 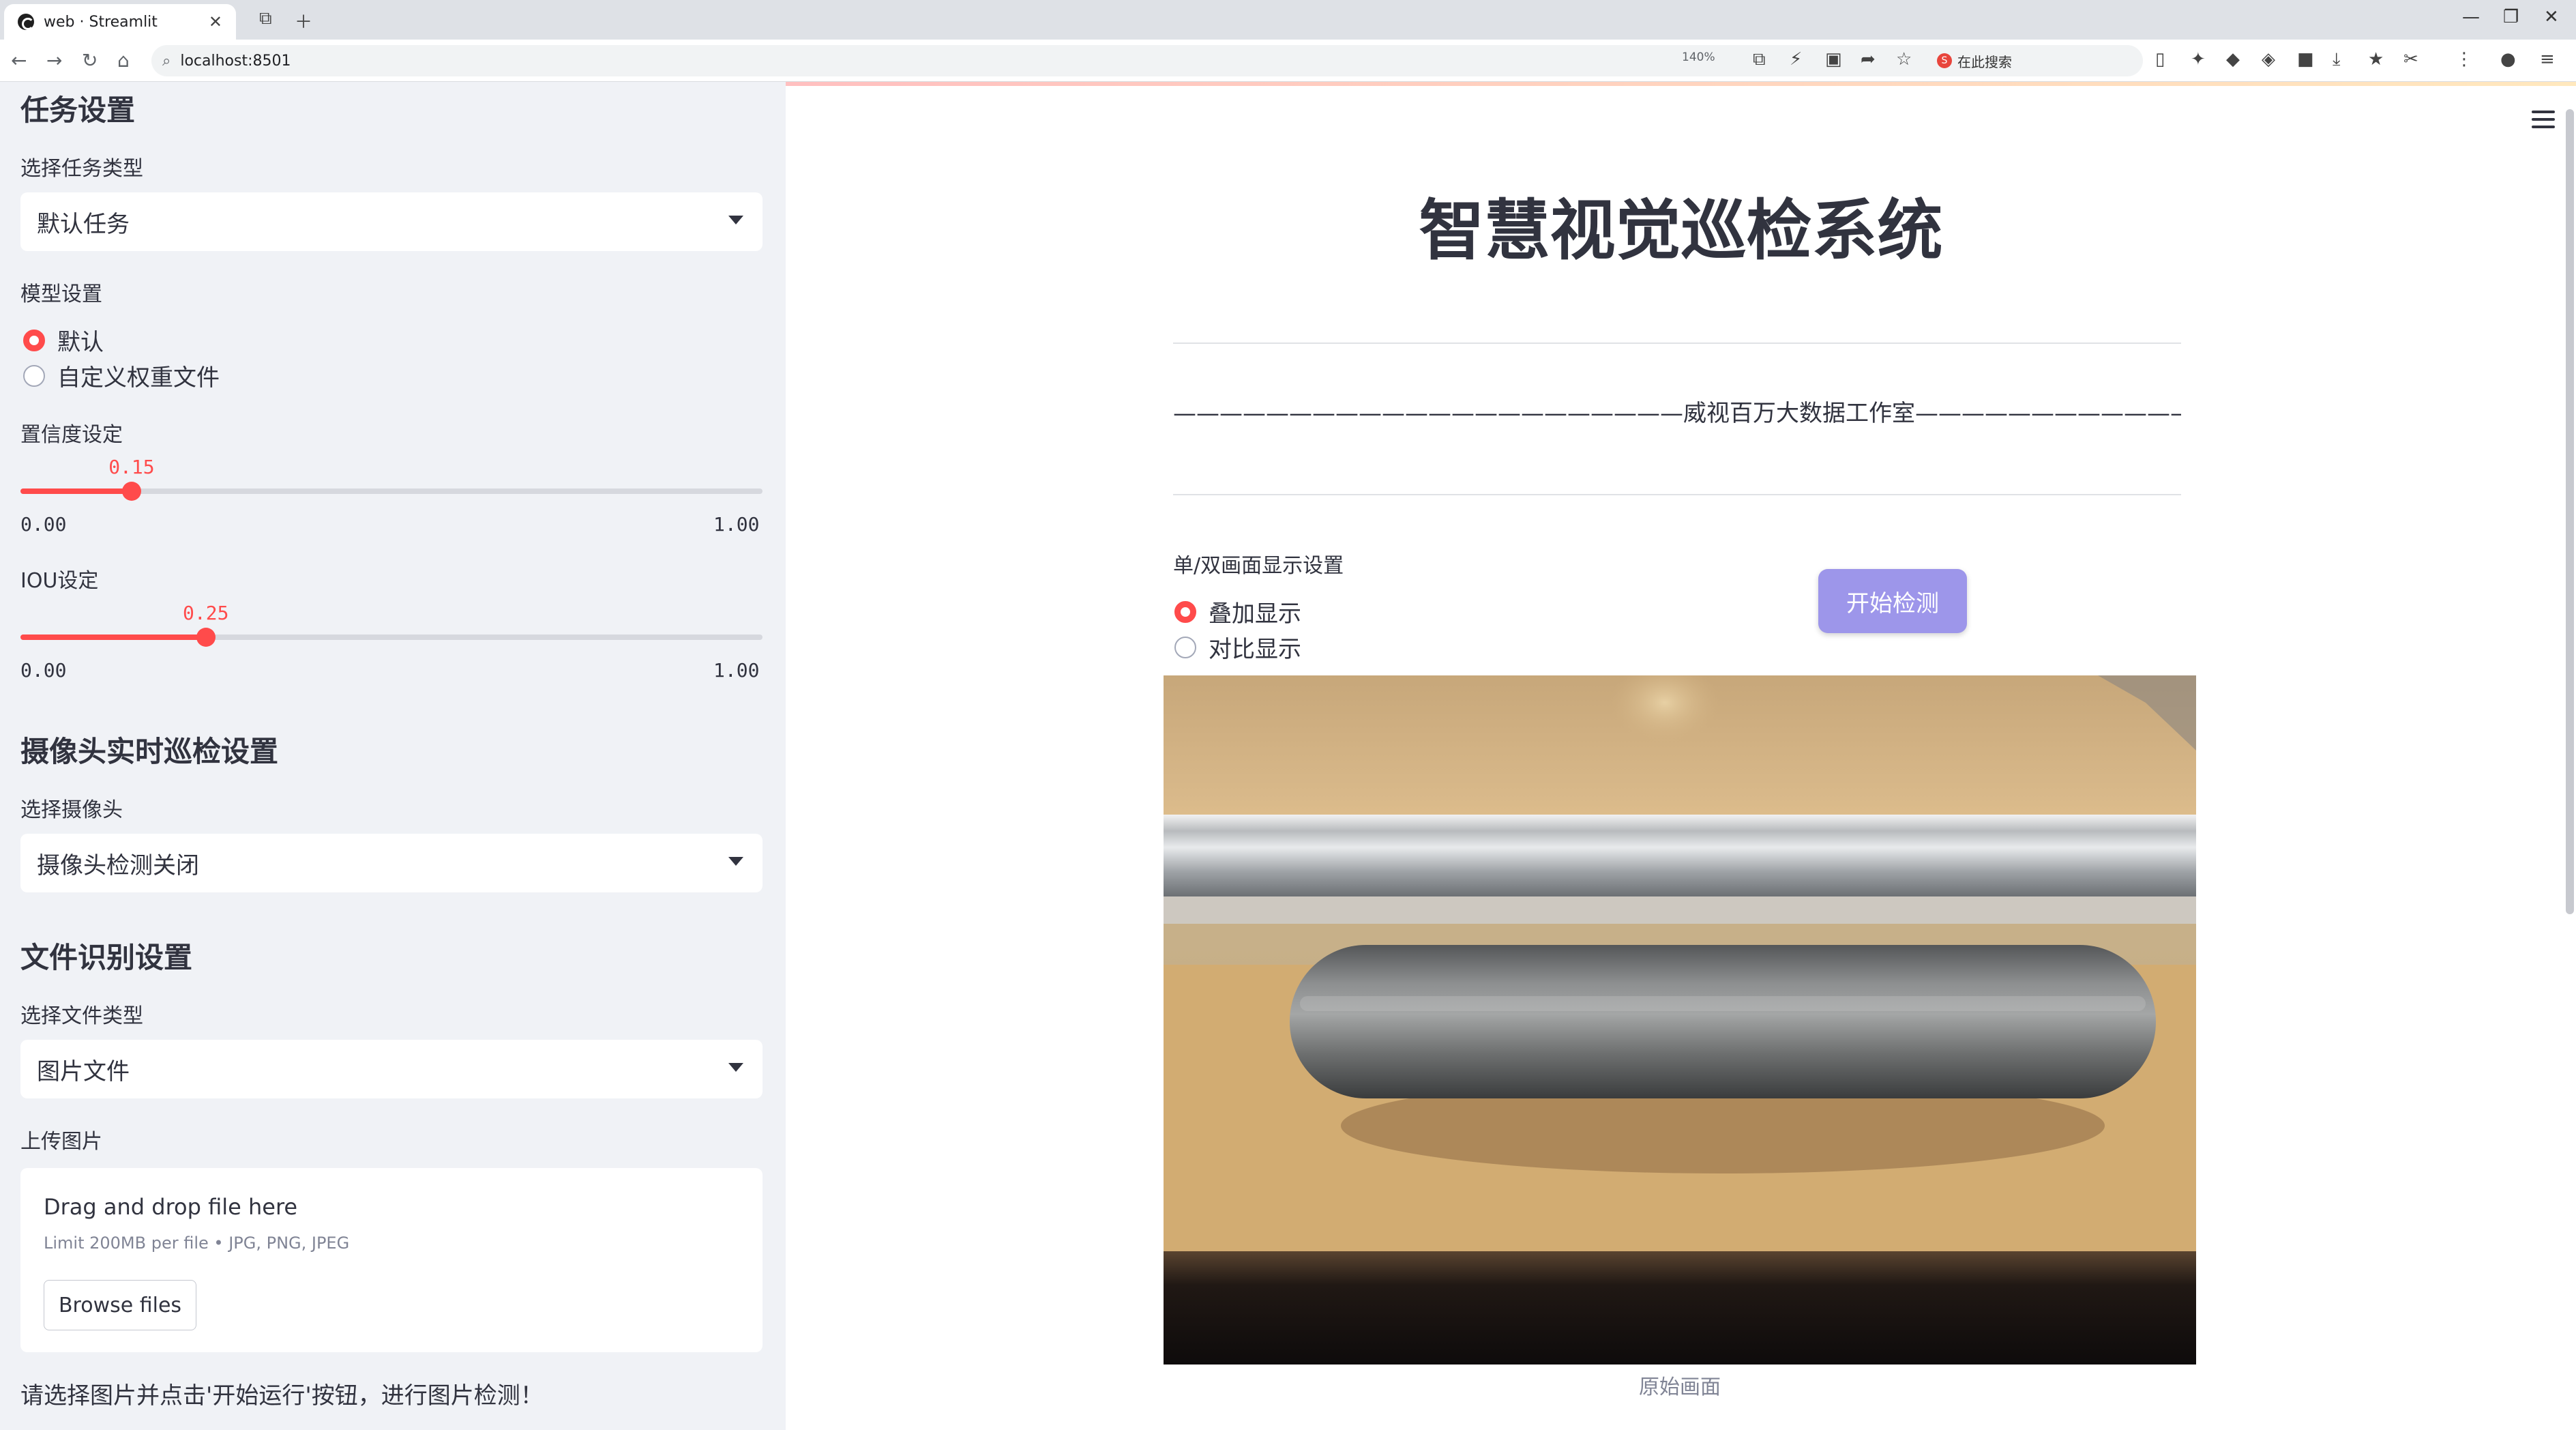 I want to click on header-decoration, so click(x=1681, y=84).